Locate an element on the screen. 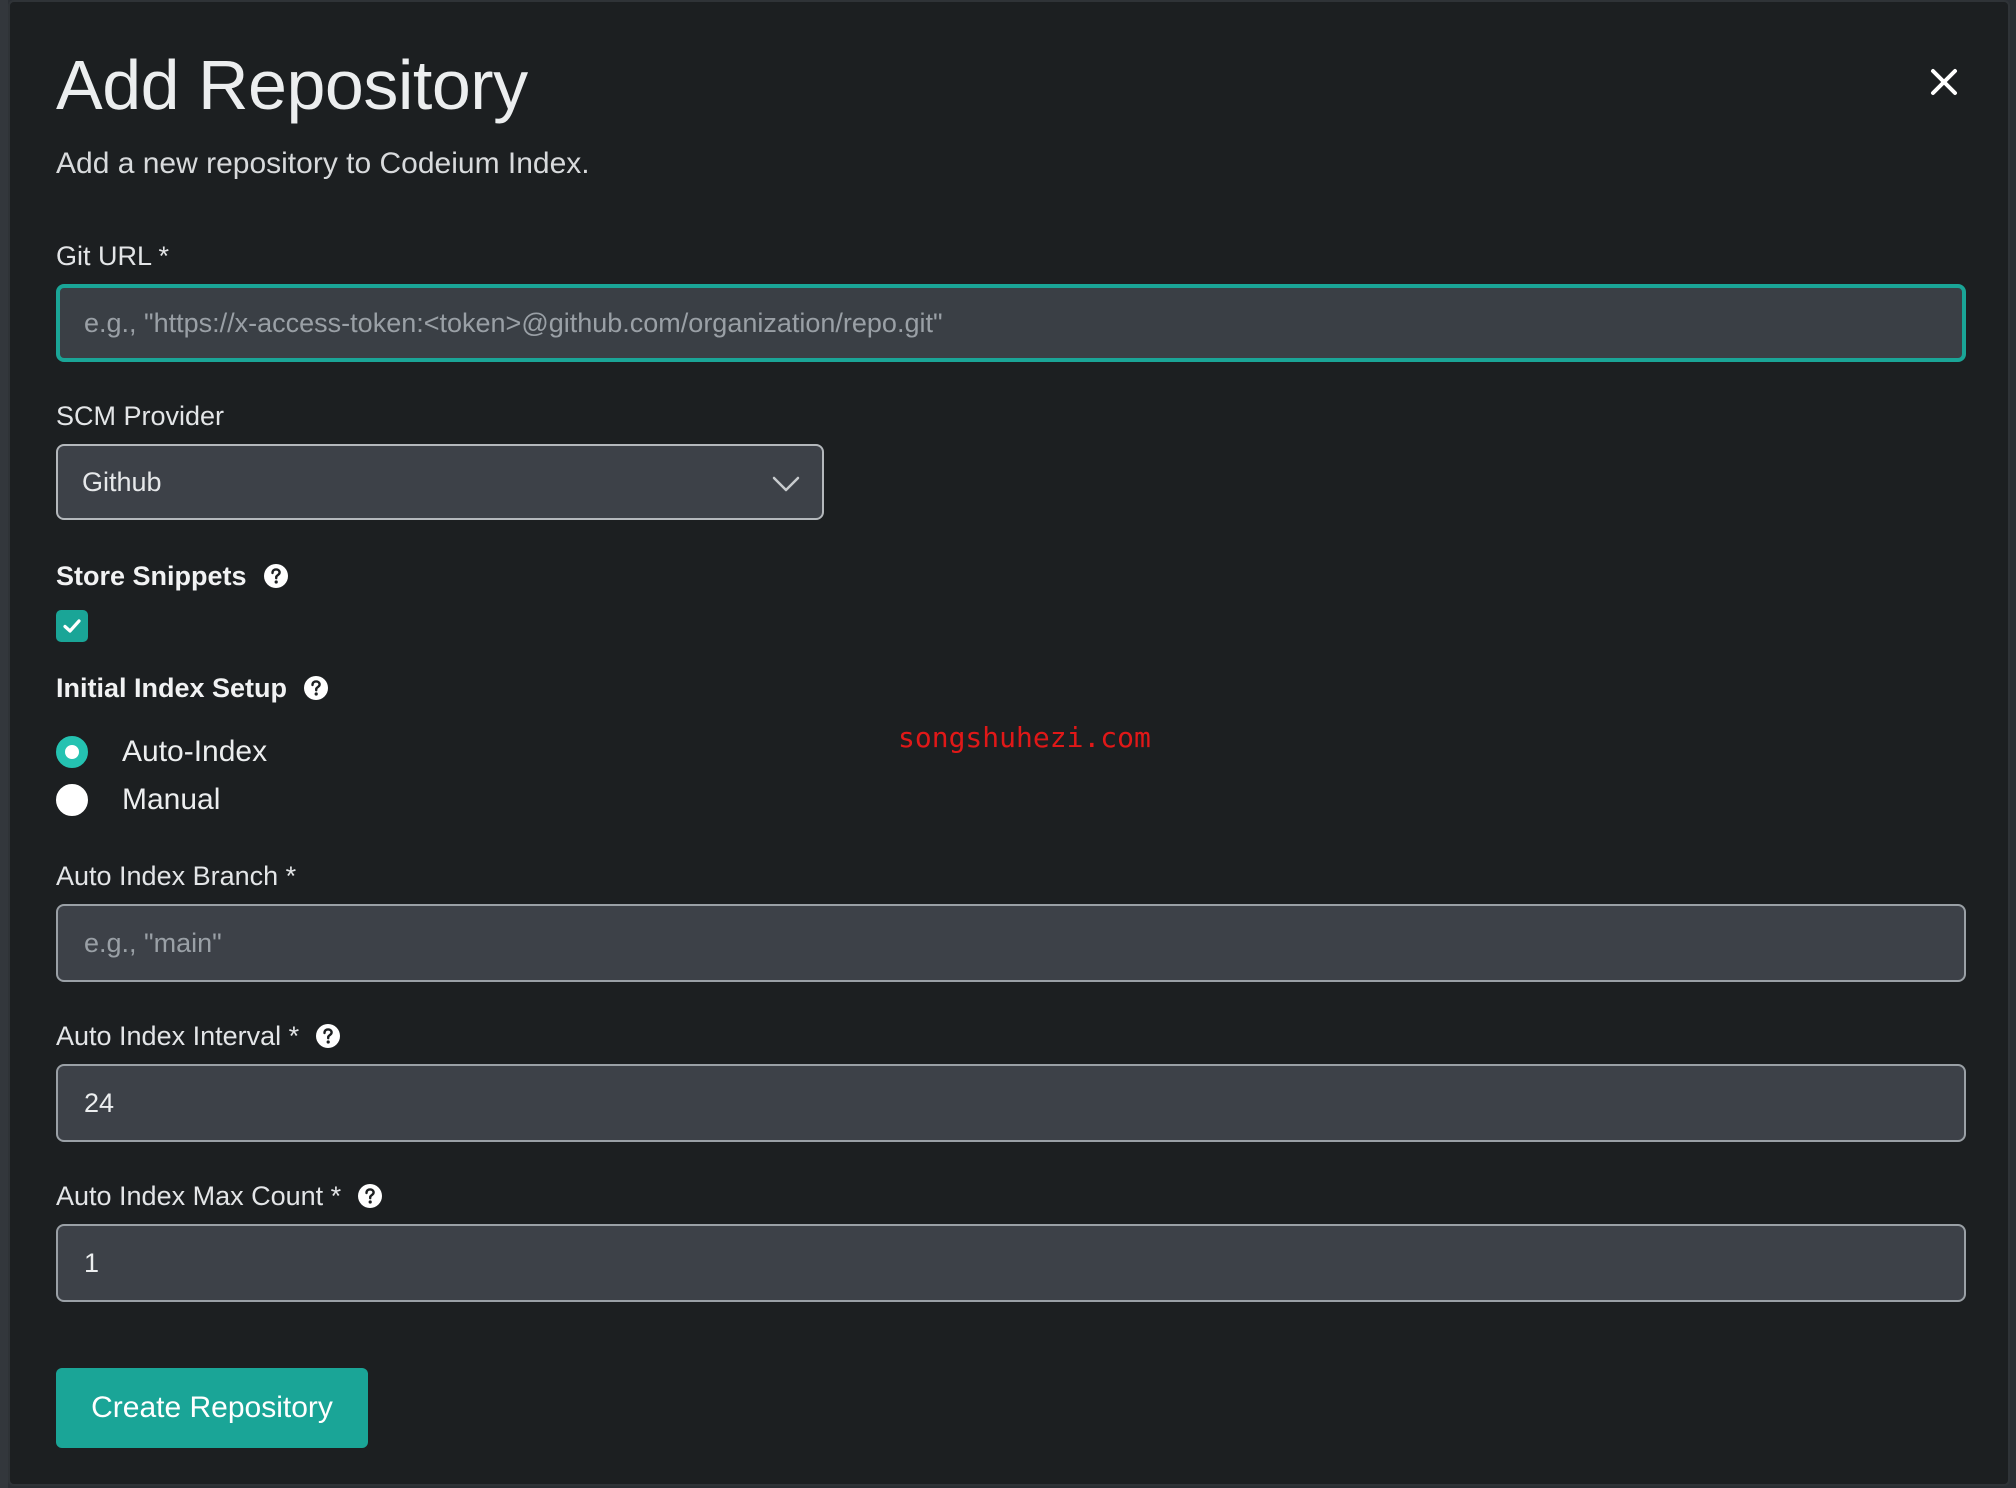 The height and width of the screenshot is (1488, 2016). auto-index-branch-input is located at coordinates (1011, 943).